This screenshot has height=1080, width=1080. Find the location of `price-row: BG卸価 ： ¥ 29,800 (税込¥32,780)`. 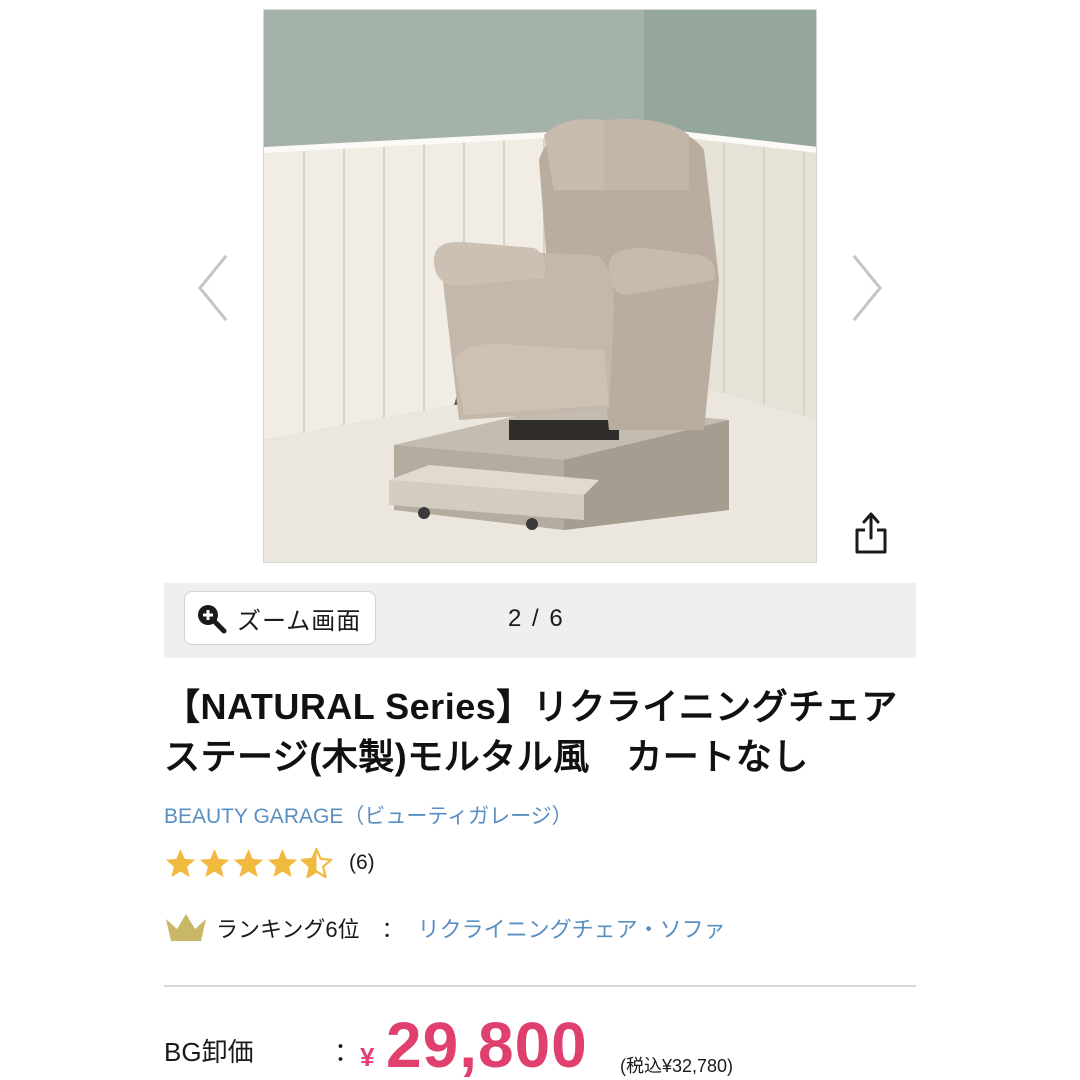

price-row: BG卸価 ： ¥ 29,800 (税込¥32,780) is located at coordinates (544, 1044).